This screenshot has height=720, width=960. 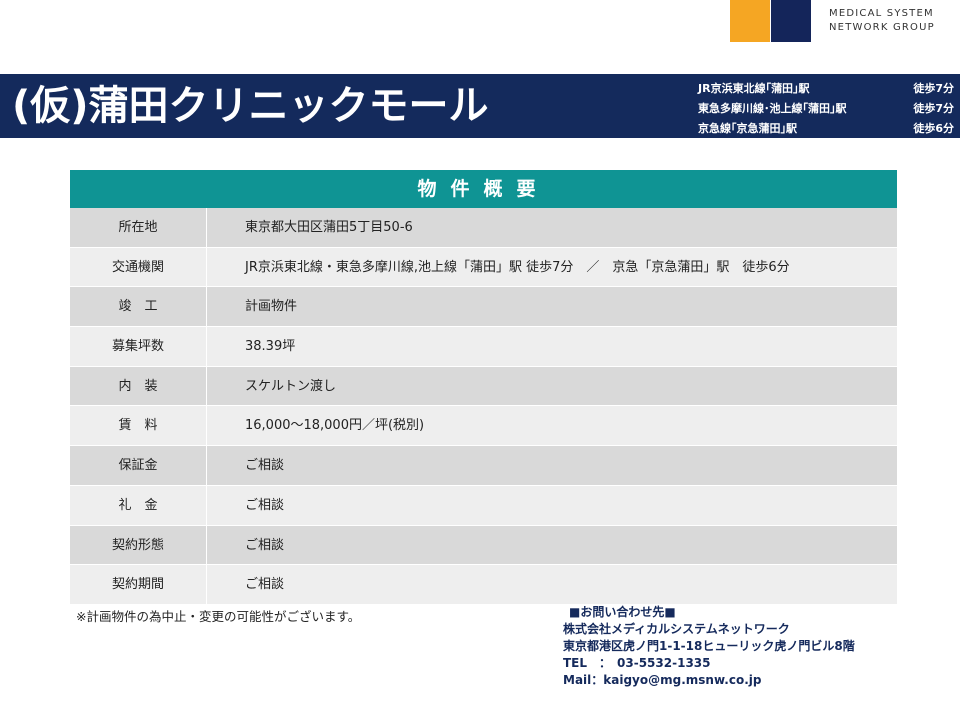 What do you see at coordinates (881, 13) in the screenshot?
I see `logo-line-1: MEDICAL SYSTEM` at bounding box center [881, 13].